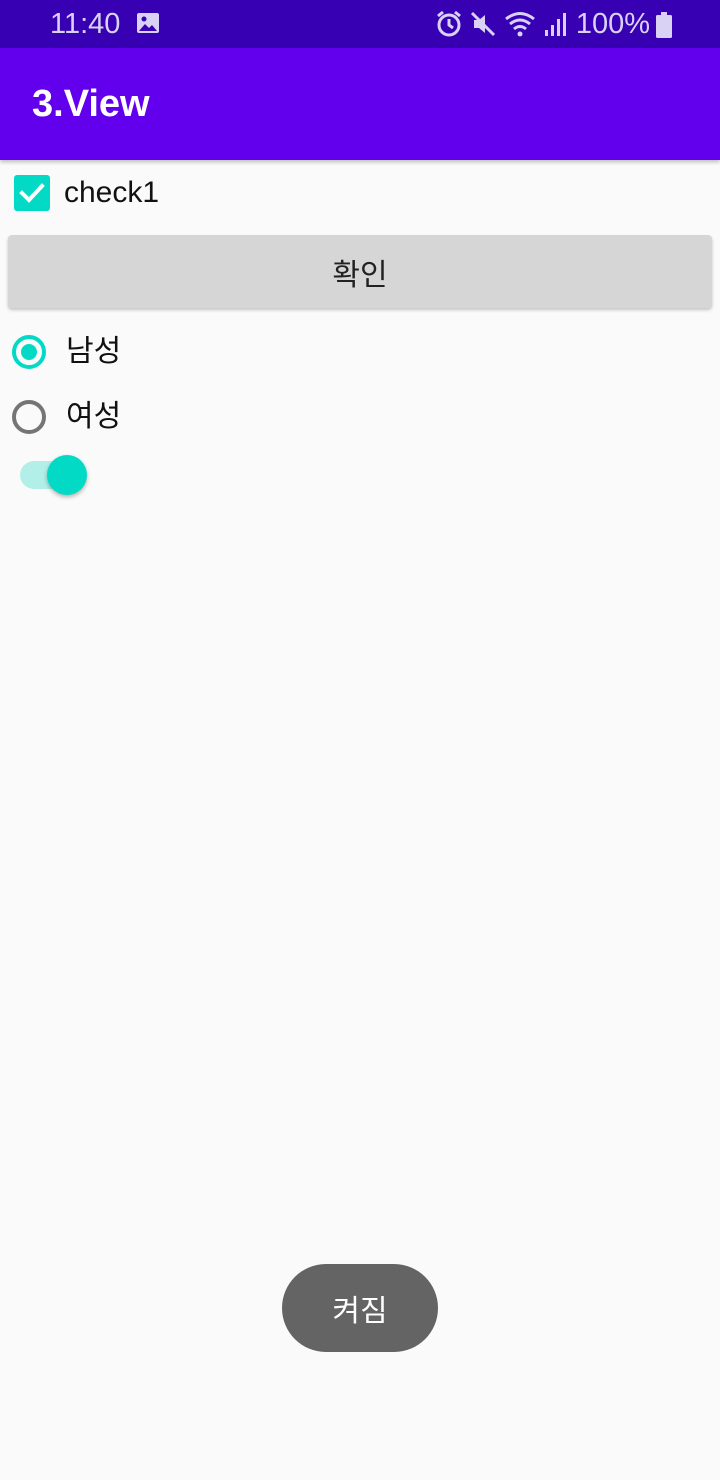 The width and height of the screenshot is (720, 1480). What do you see at coordinates (112, 192) in the screenshot?
I see `checkbox-label: check1` at bounding box center [112, 192].